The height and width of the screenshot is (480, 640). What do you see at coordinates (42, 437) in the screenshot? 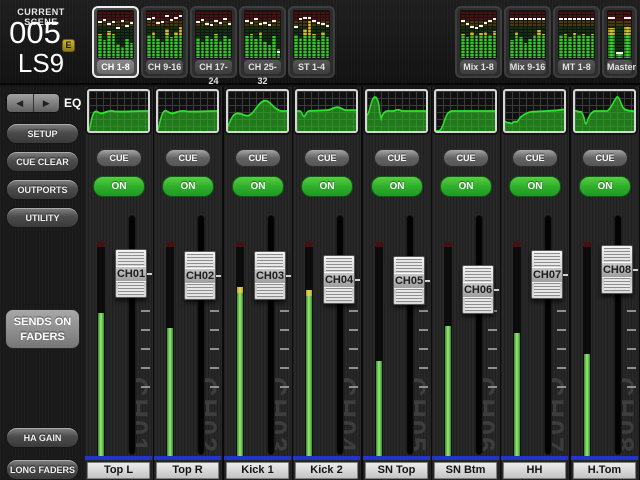
I see `ha-gain-button: HA GAIN` at bounding box center [42, 437].